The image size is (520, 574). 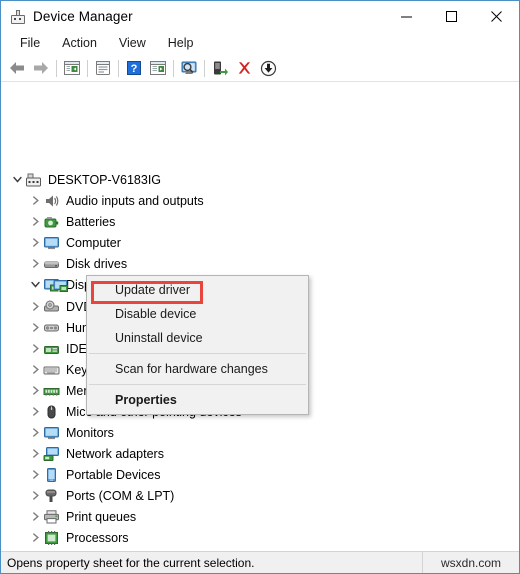 What do you see at coordinates (197, 400) in the screenshot?
I see `ctx-properties: Properties` at bounding box center [197, 400].